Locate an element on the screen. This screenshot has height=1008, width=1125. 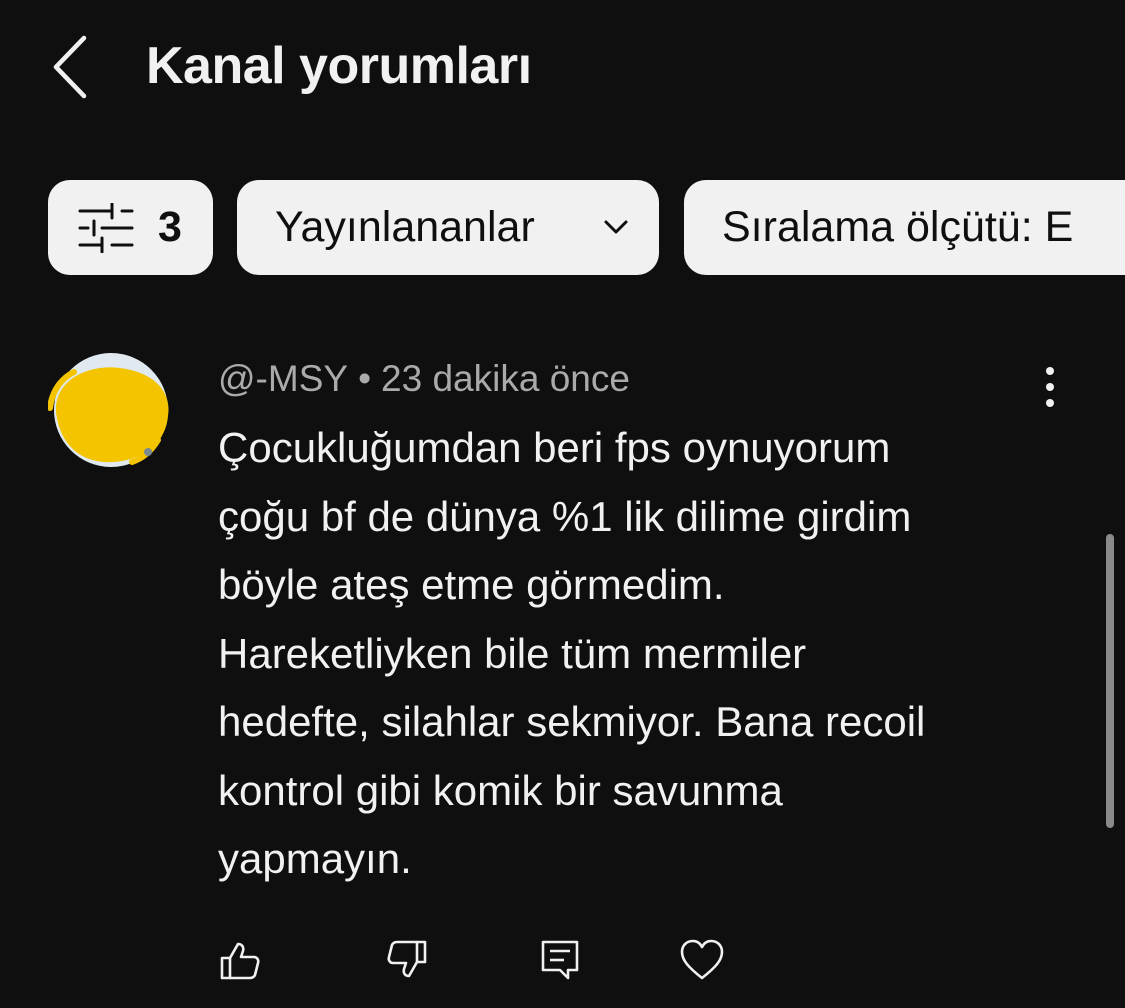
more-options-button is located at coordinates (1050, 387).